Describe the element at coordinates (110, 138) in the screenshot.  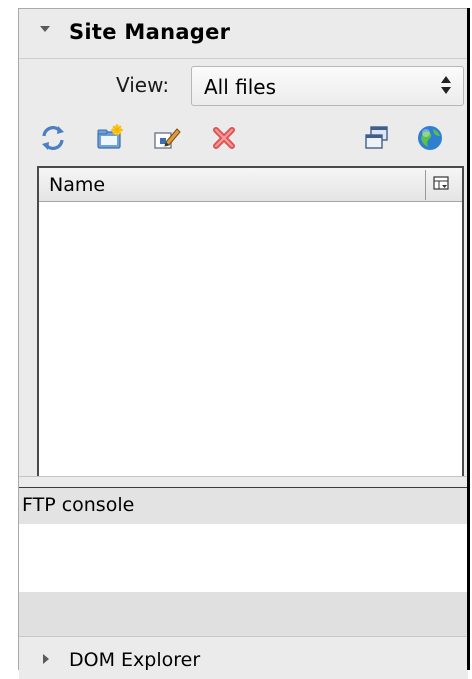
I see `new-folder-icon` at that location.